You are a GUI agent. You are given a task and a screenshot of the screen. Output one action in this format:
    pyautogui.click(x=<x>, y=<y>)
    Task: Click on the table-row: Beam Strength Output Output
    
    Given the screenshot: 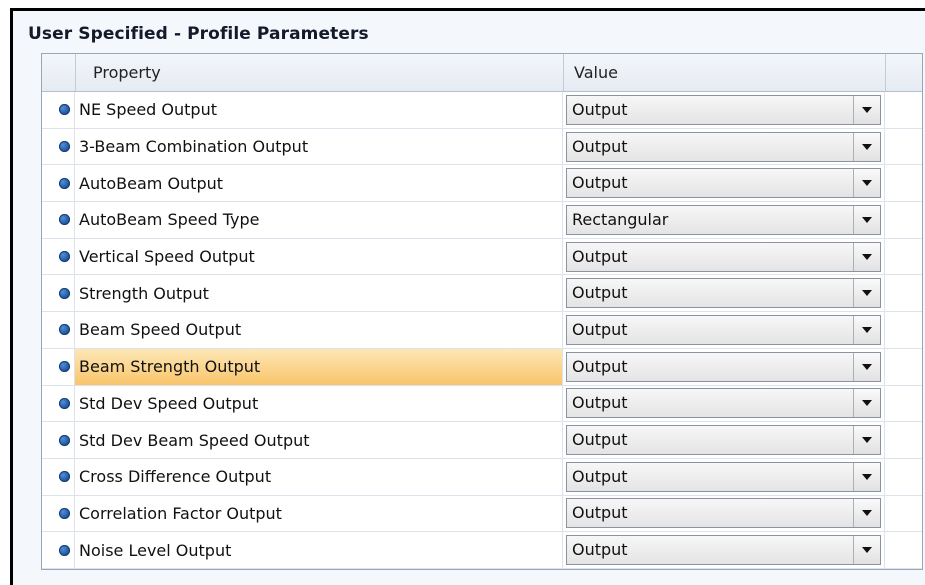 What is the action you would take?
    pyautogui.click(x=482, y=367)
    